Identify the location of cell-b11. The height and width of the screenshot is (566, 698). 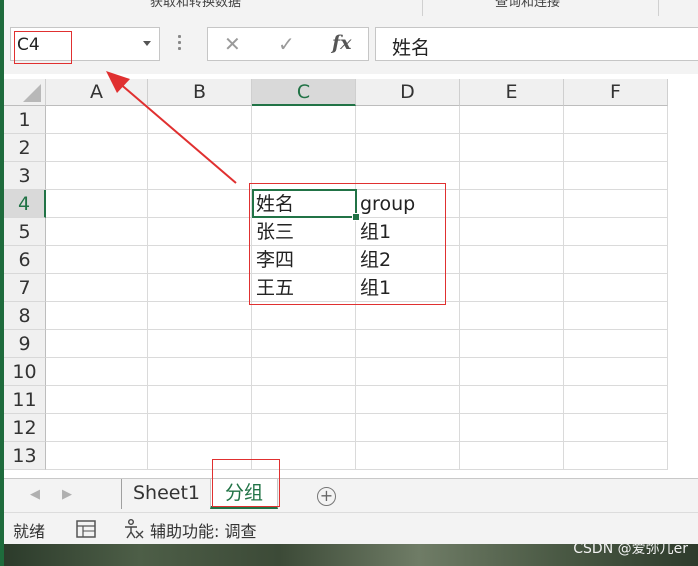
(200, 400).